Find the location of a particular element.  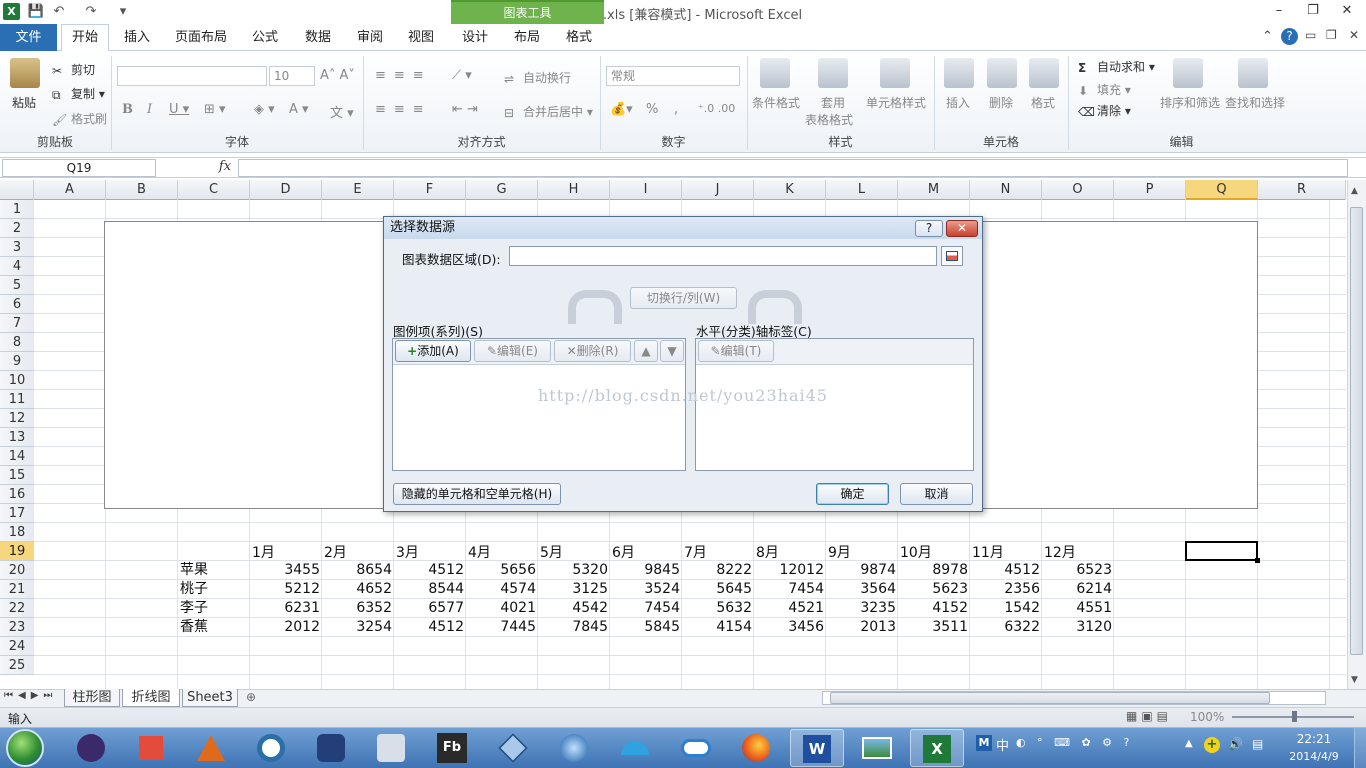

sort-filter-button: 排序和筛选 is located at coordinates (1190, 102).